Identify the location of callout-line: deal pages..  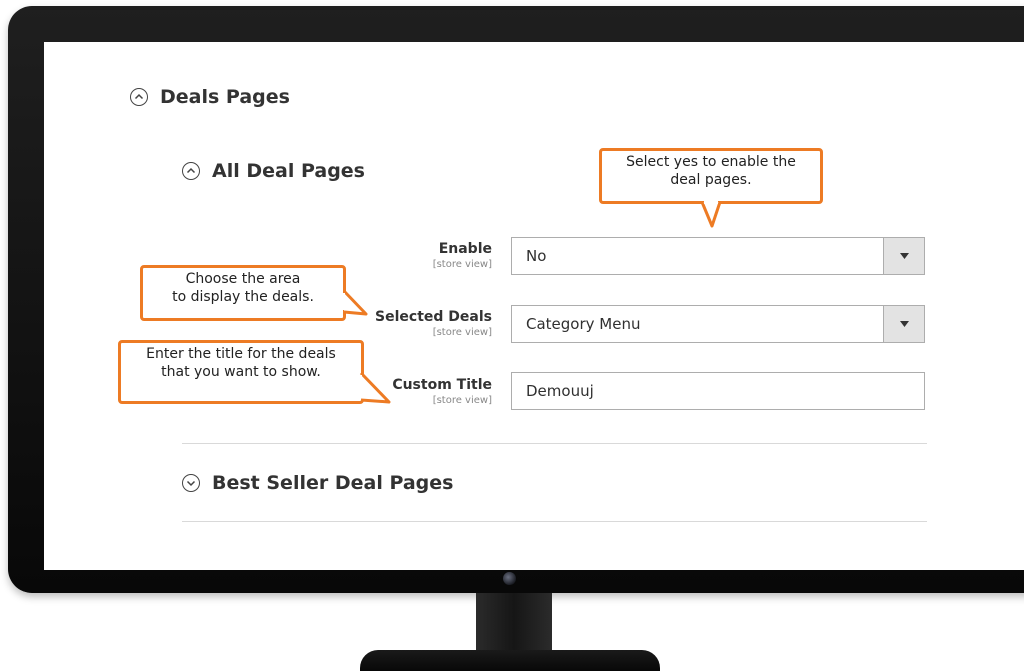
(711, 180).